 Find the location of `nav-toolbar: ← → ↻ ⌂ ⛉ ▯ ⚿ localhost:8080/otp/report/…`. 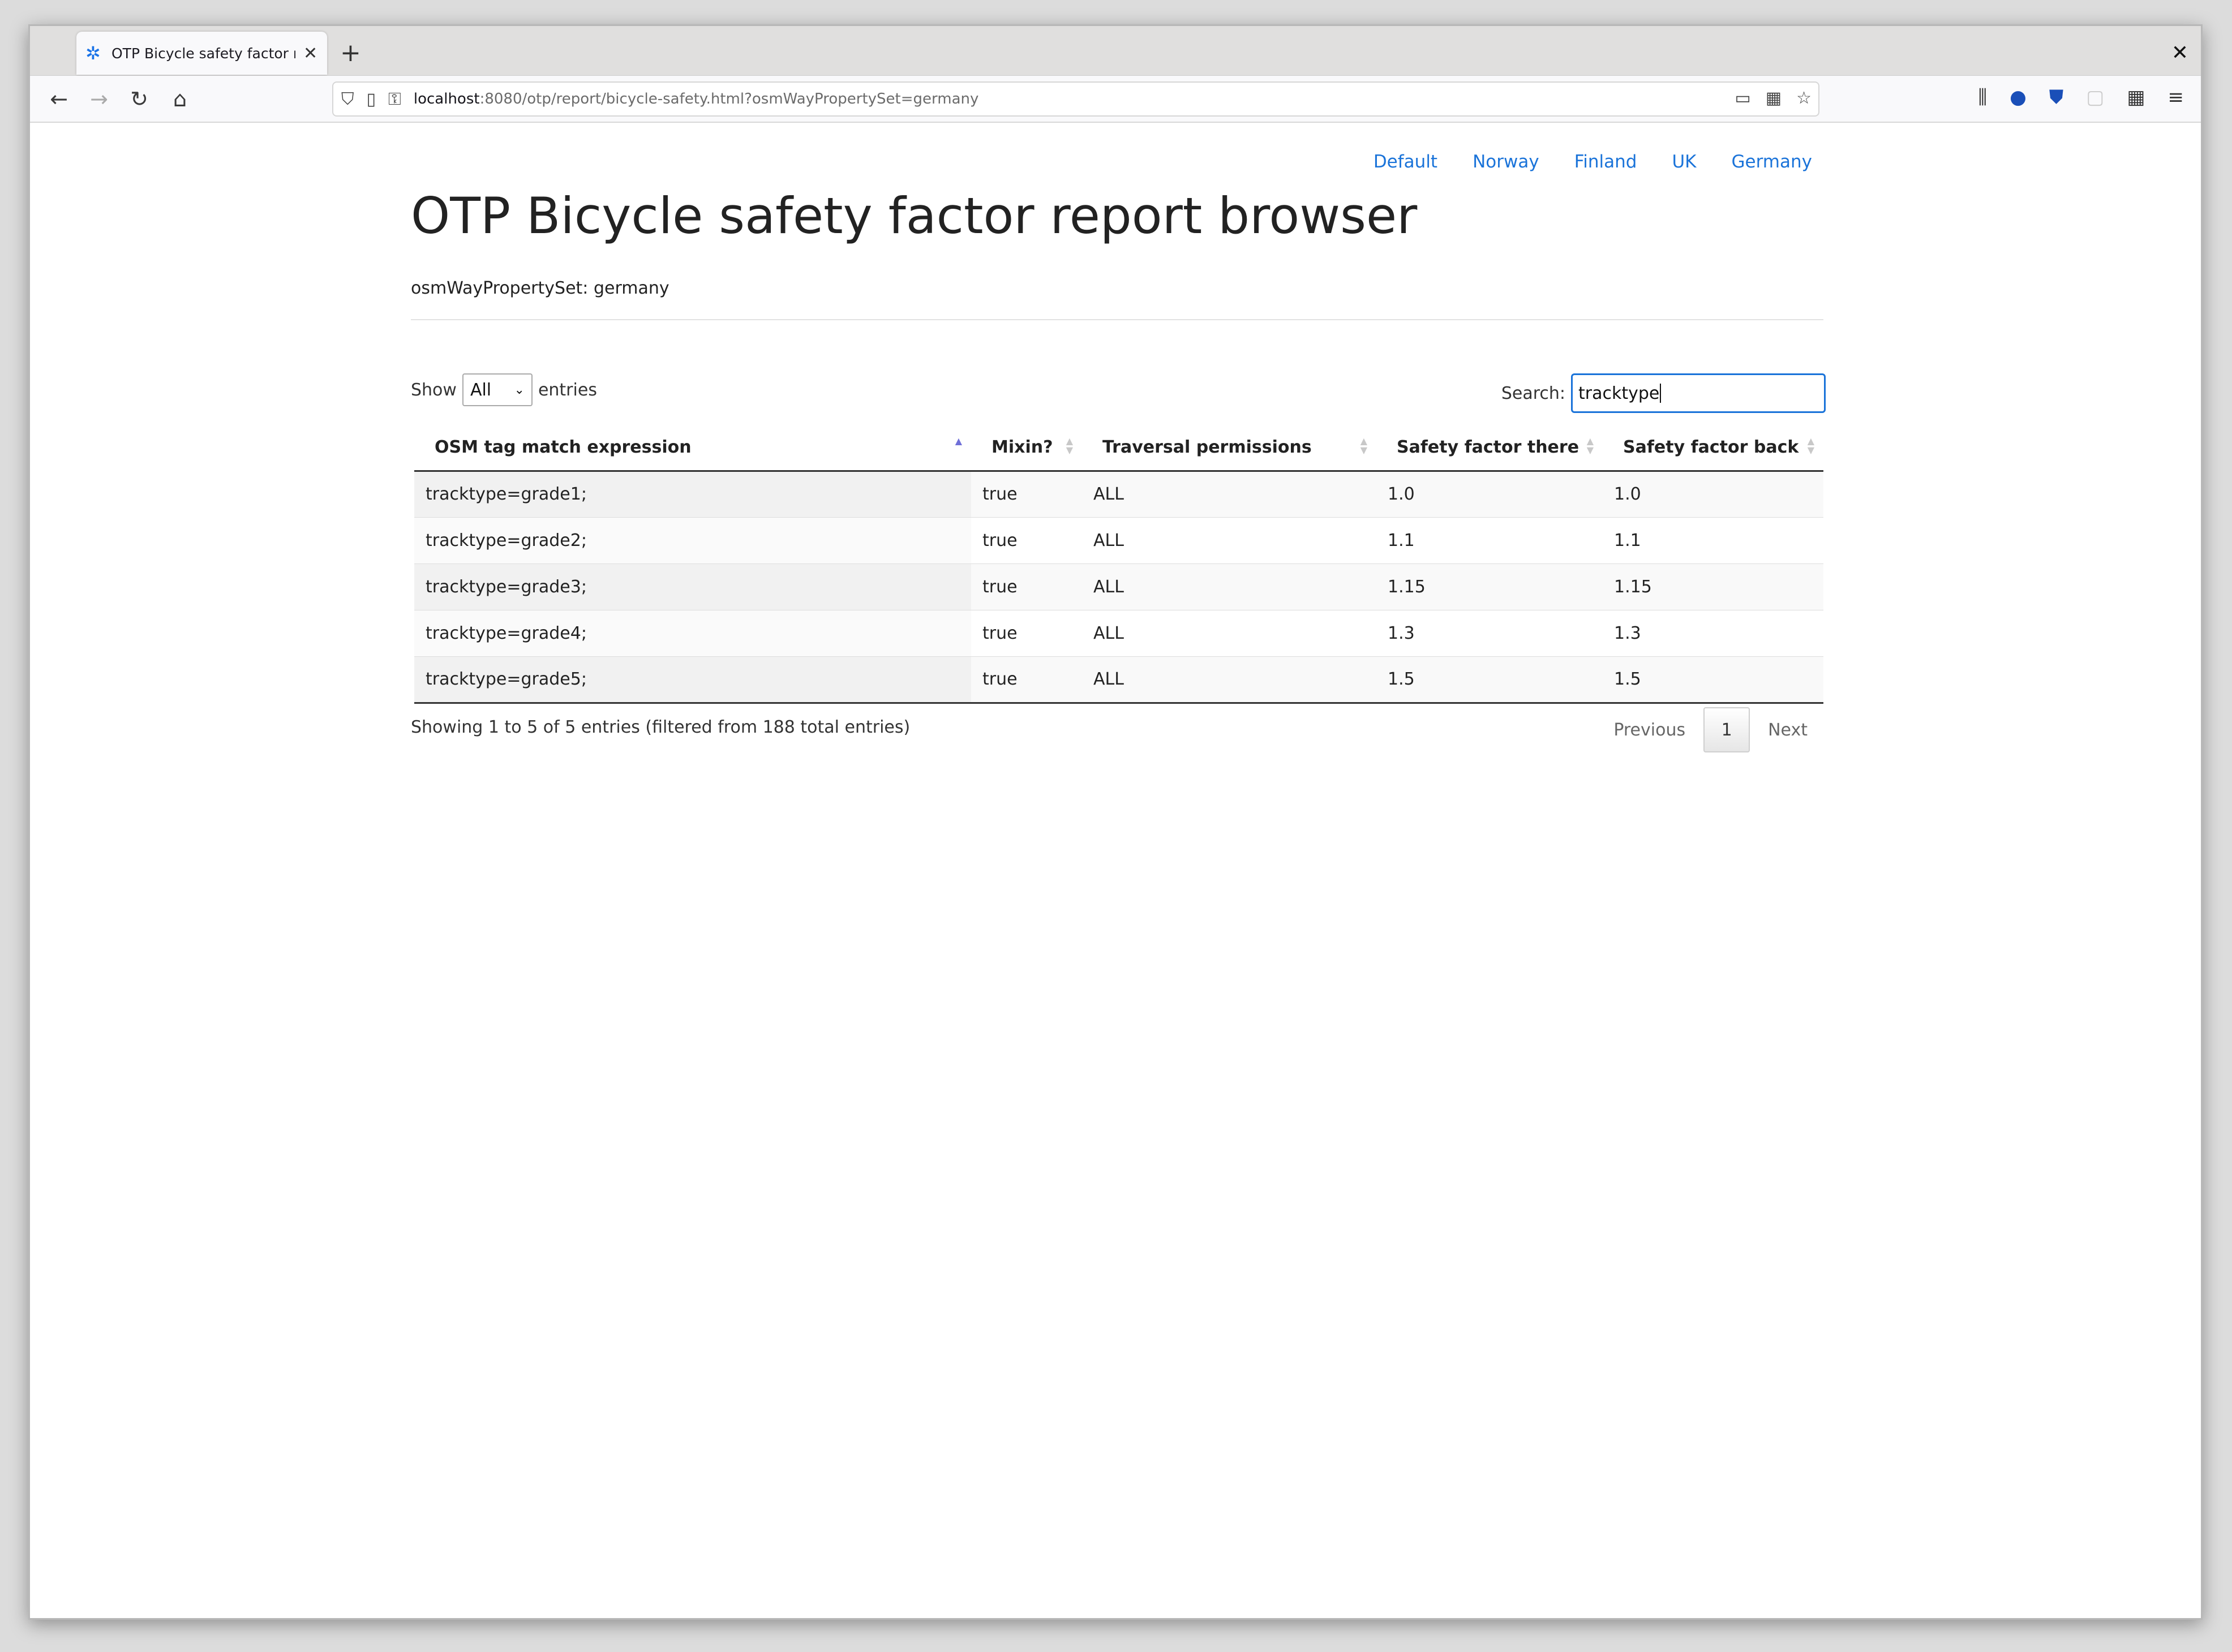

nav-toolbar: ← → ↻ ⌂ ⛉ ▯ ⚿ localhost:8080/otp/report/… is located at coordinates (1115, 99).